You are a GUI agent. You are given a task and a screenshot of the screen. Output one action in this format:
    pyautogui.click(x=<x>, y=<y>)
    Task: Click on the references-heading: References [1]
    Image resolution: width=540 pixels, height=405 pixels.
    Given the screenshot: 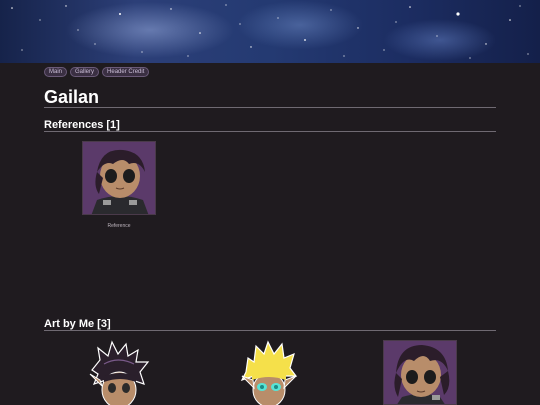 What is the action you would take?
    pyautogui.click(x=82, y=125)
    